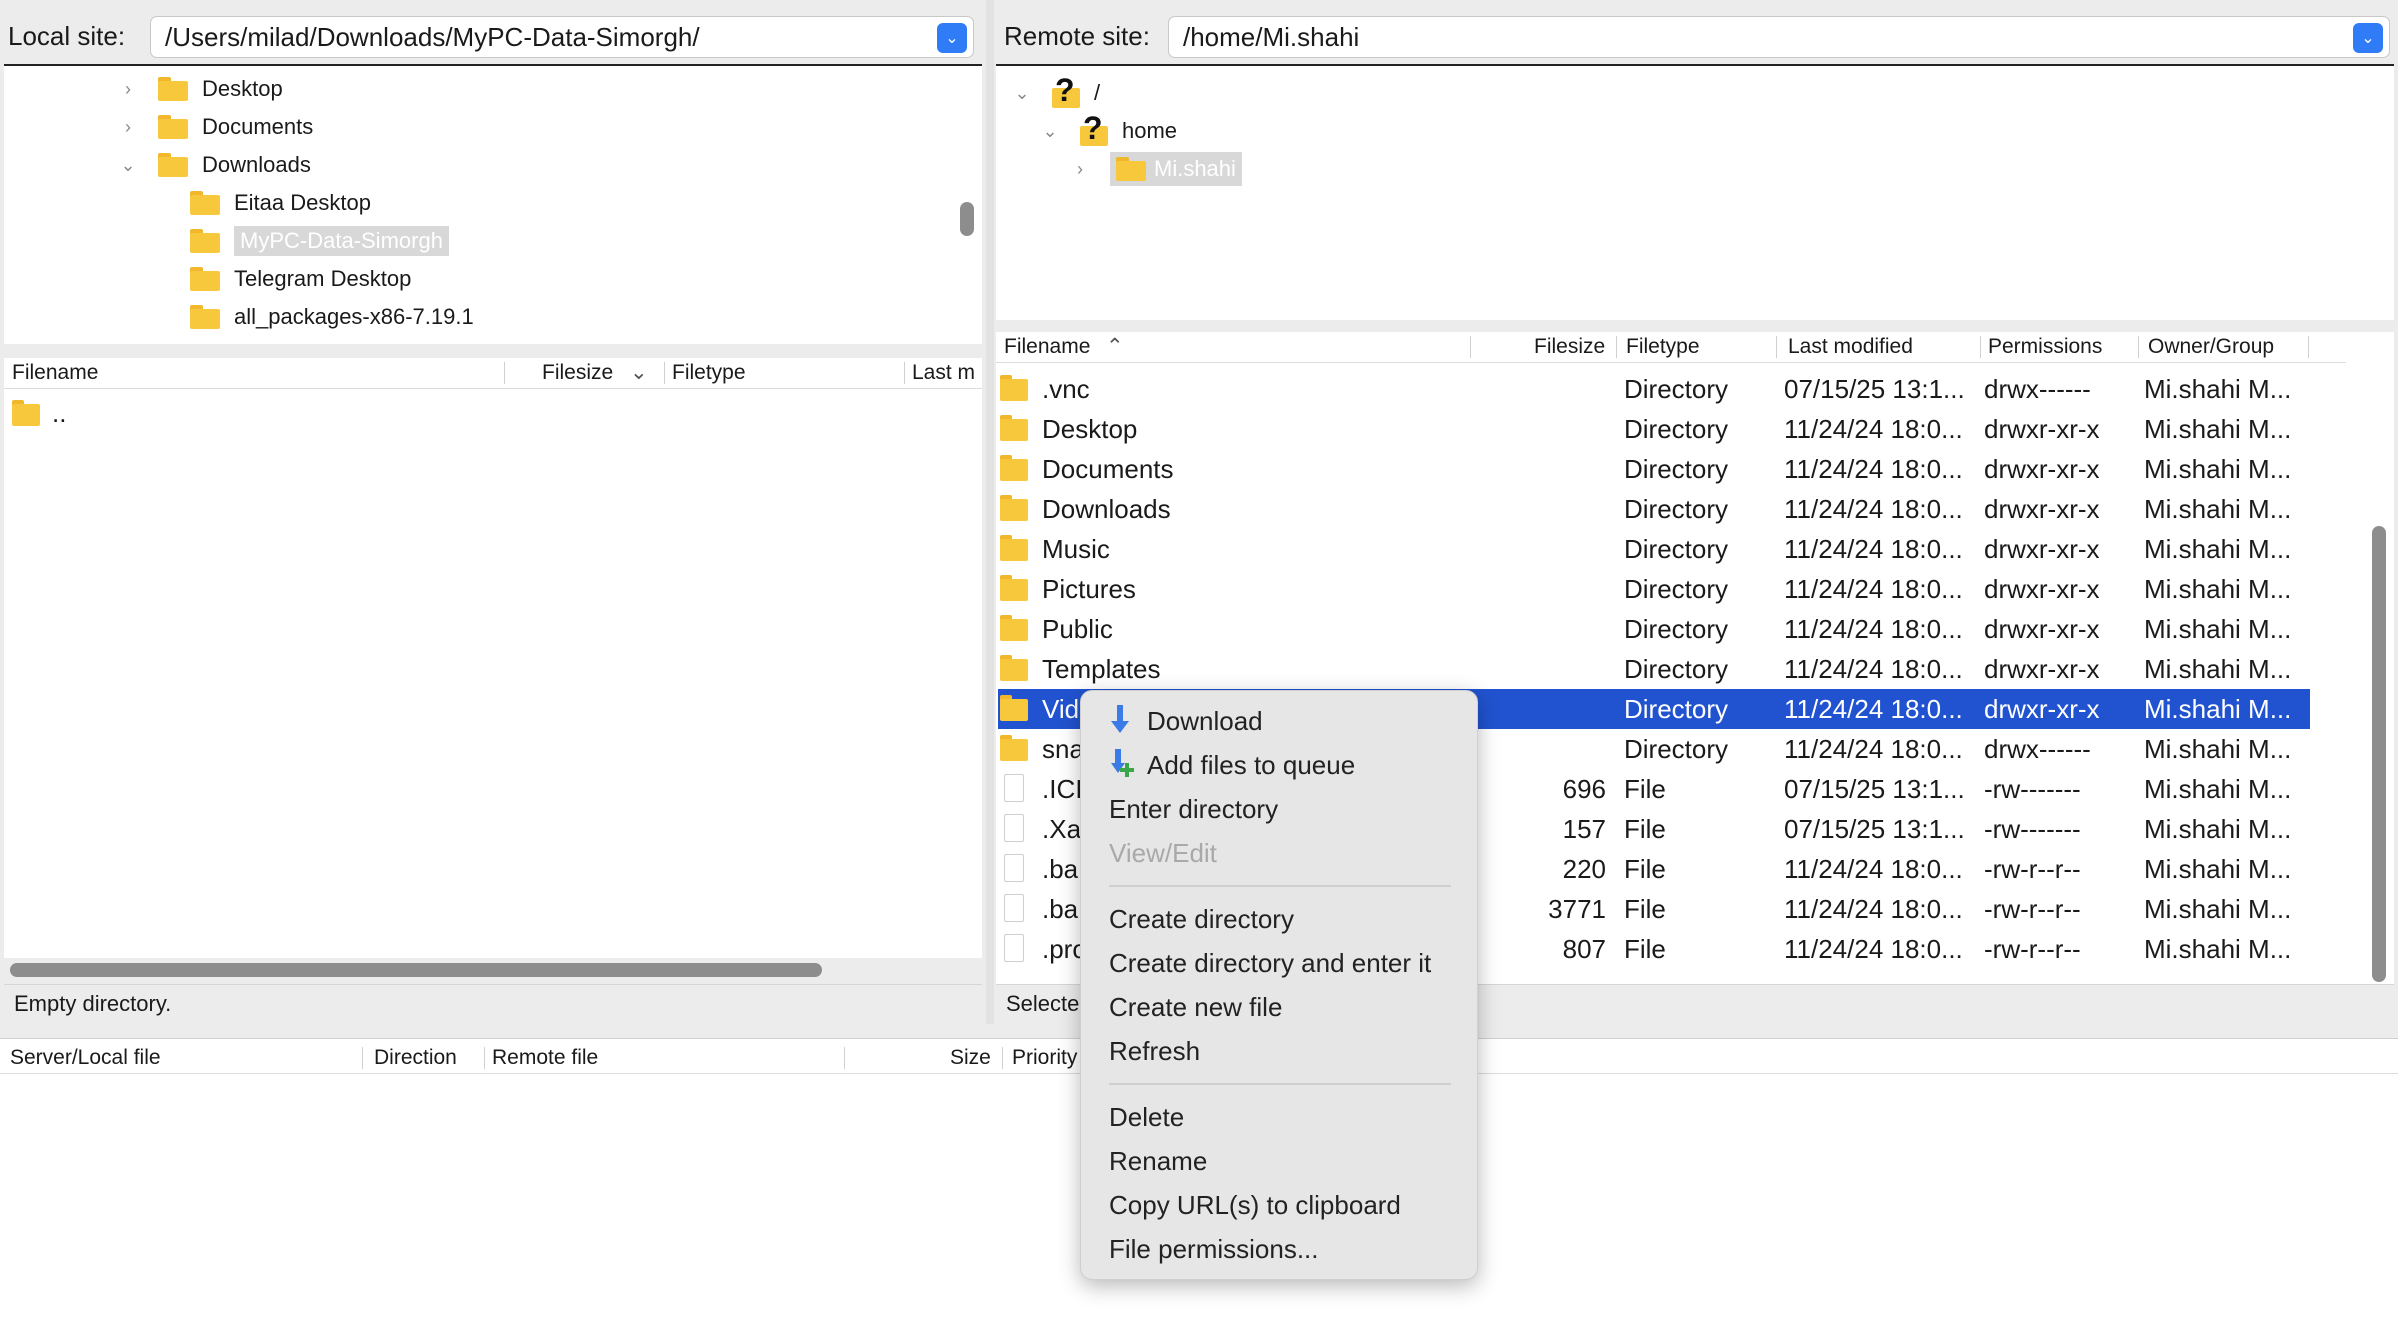  What do you see at coordinates (1056, 92) in the screenshot?
I see `remote-tree-item-root: ⌄? /` at bounding box center [1056, 92].